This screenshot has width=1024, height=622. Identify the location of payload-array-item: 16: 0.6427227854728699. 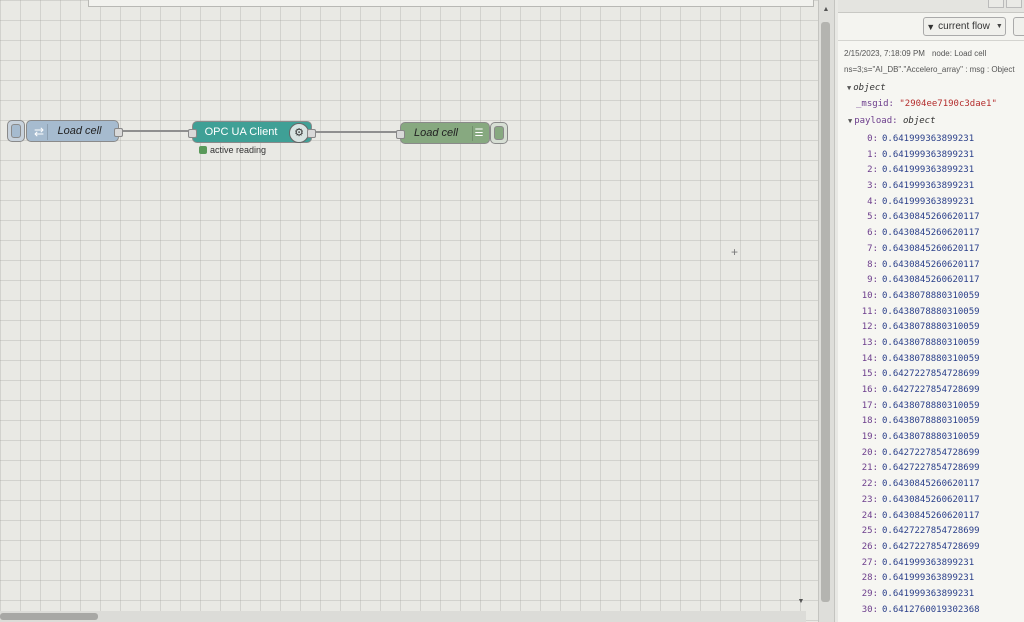
(941, 391).